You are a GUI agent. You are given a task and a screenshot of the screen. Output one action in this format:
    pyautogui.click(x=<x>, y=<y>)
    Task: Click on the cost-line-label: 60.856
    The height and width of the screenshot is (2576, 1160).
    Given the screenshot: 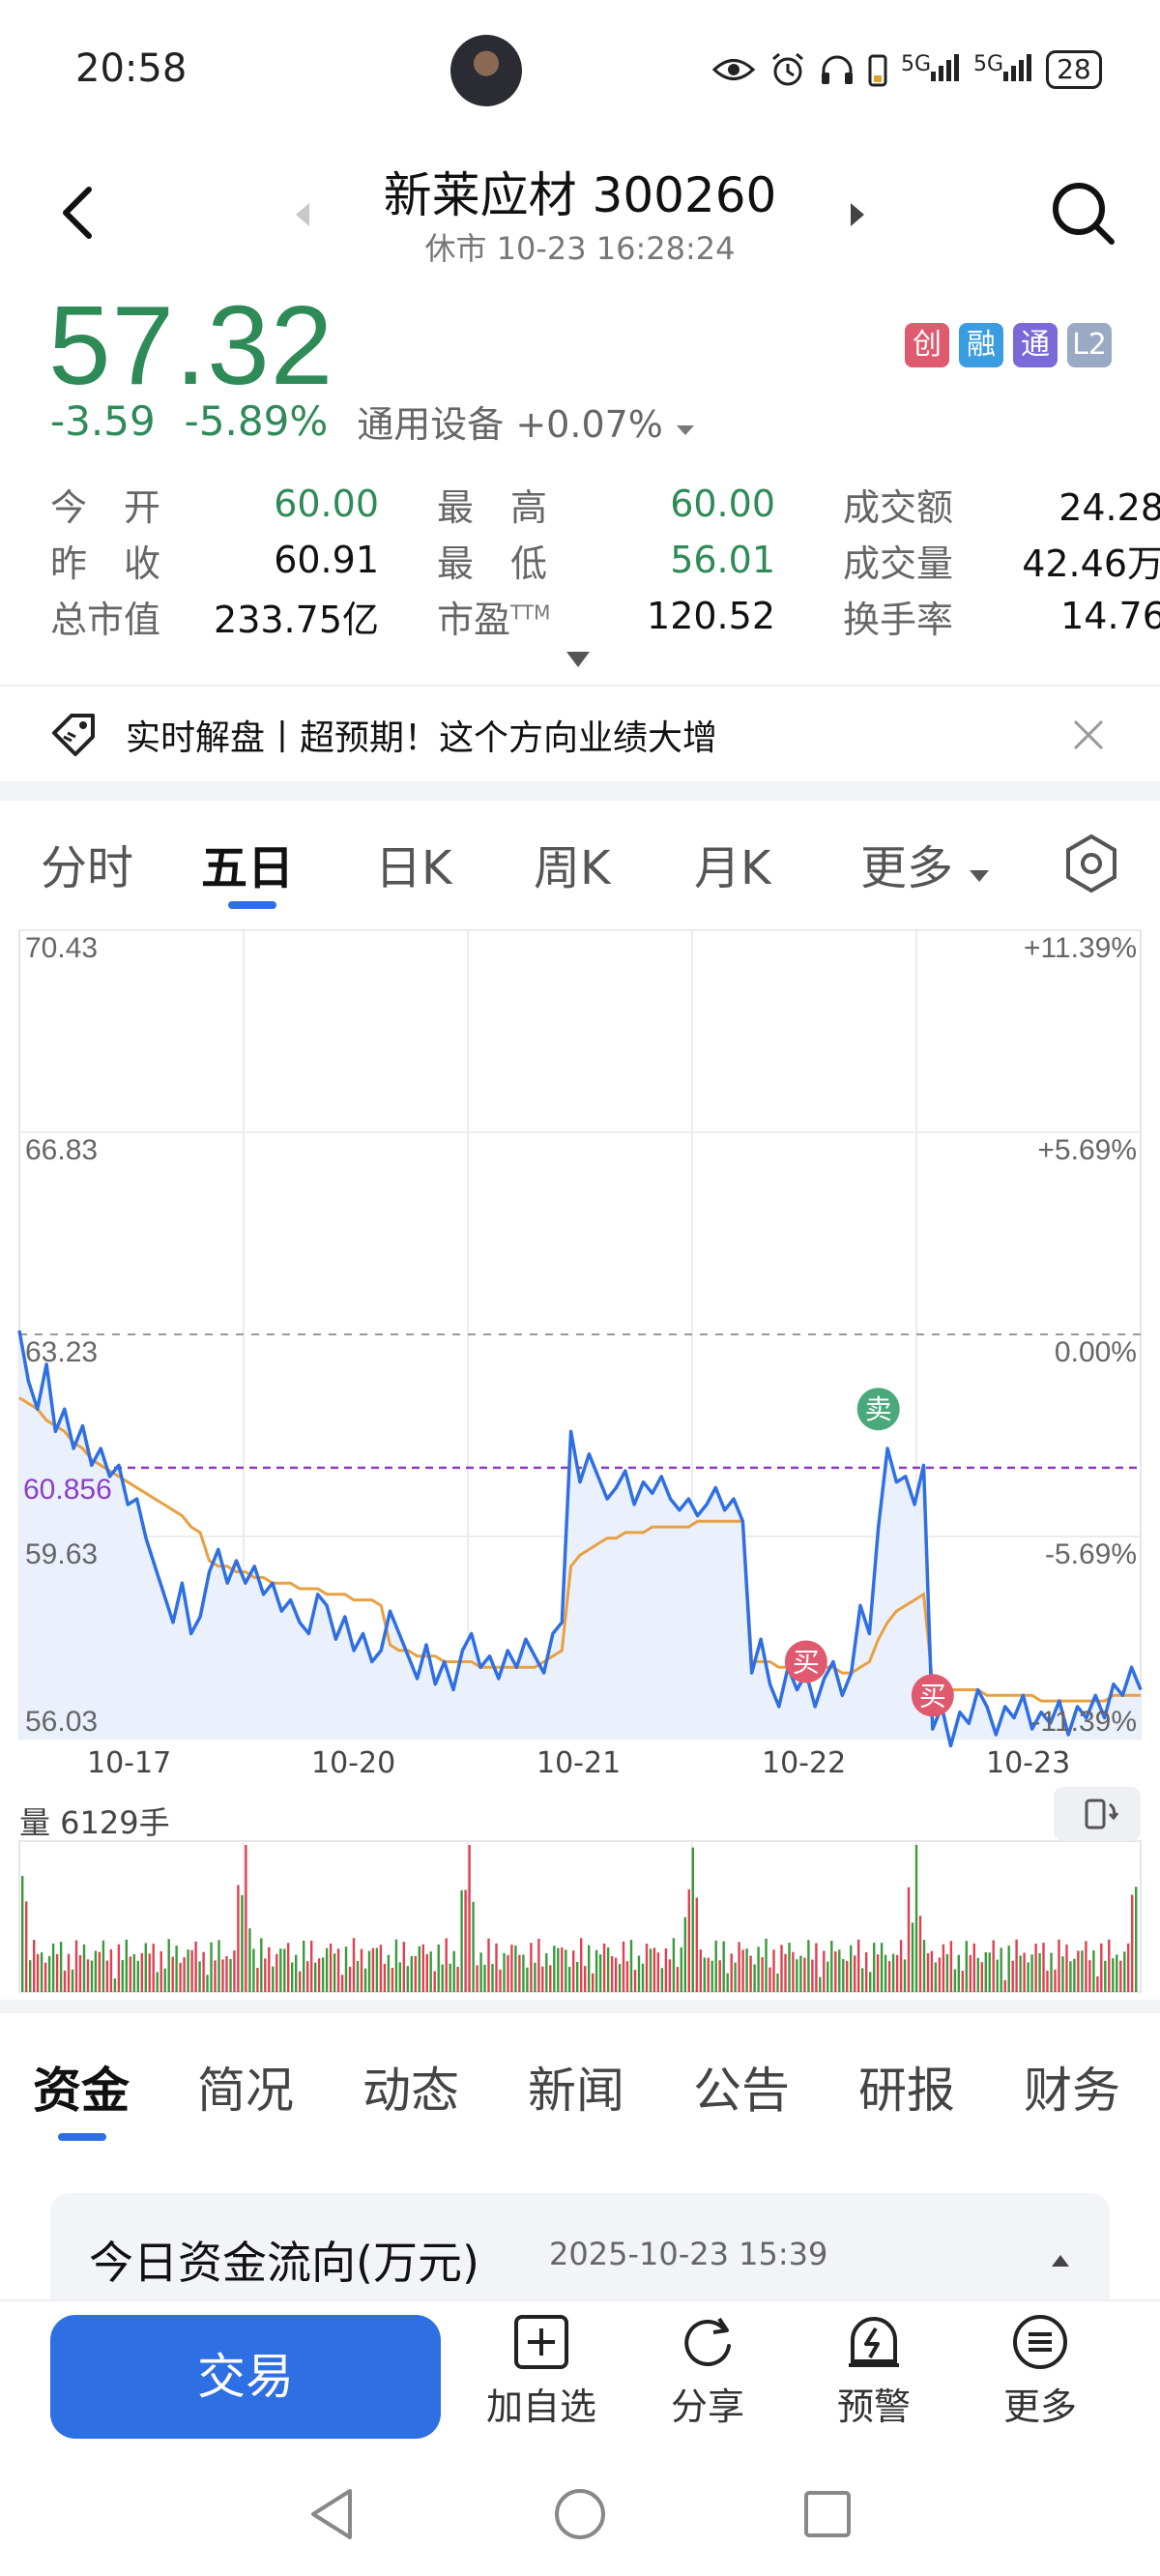 What is the action you would take?
    pyautogui.click(x=67, y=1490)
    